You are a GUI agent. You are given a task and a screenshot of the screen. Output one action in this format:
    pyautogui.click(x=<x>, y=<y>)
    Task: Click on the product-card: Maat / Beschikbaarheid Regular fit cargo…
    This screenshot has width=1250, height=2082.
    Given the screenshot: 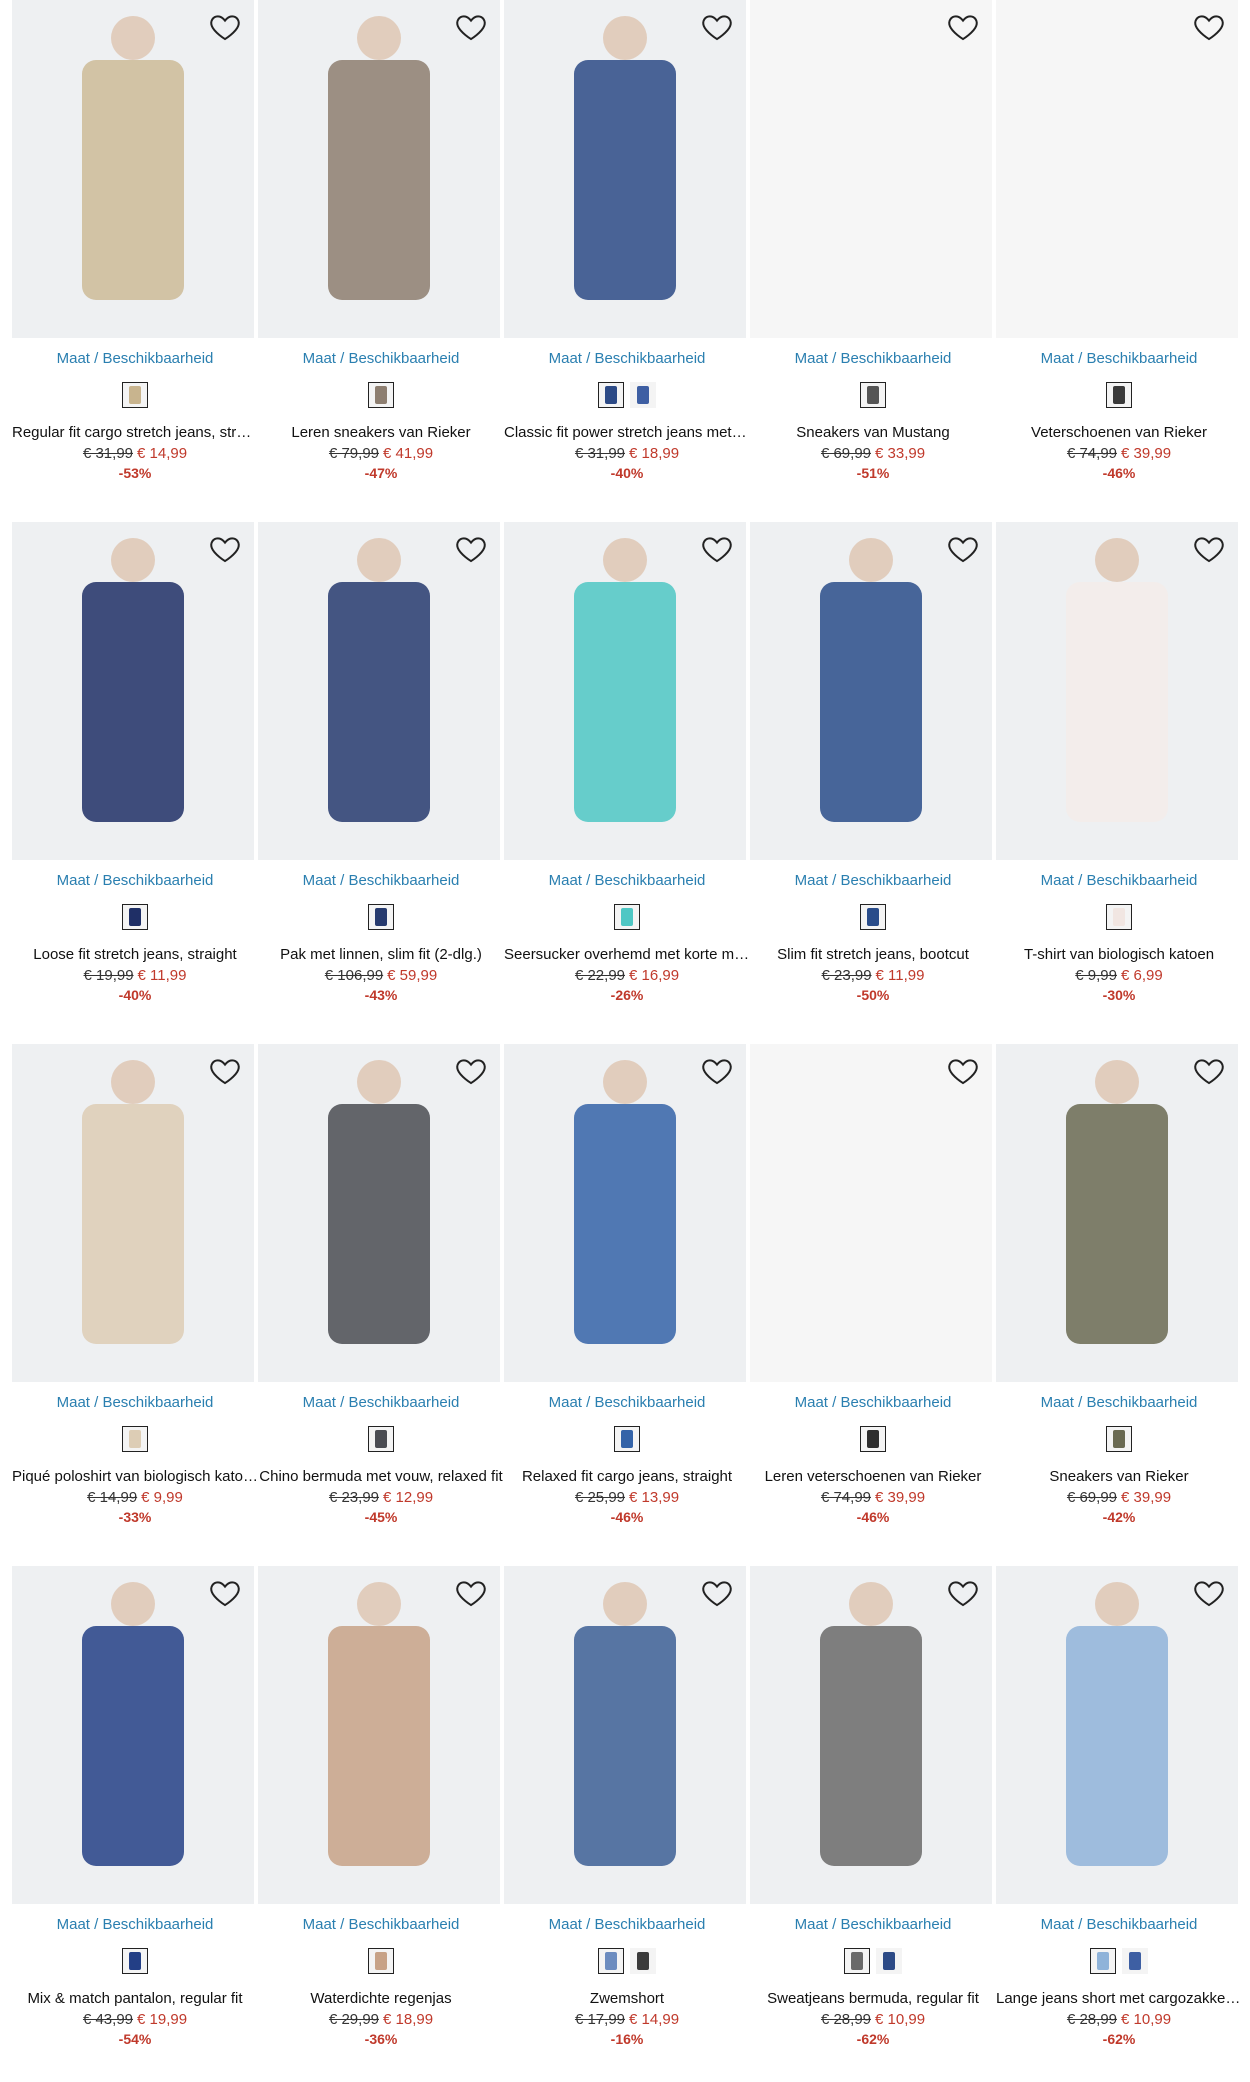 What is the action you would take?
    pyautogui.click(x=135, y=250)
    